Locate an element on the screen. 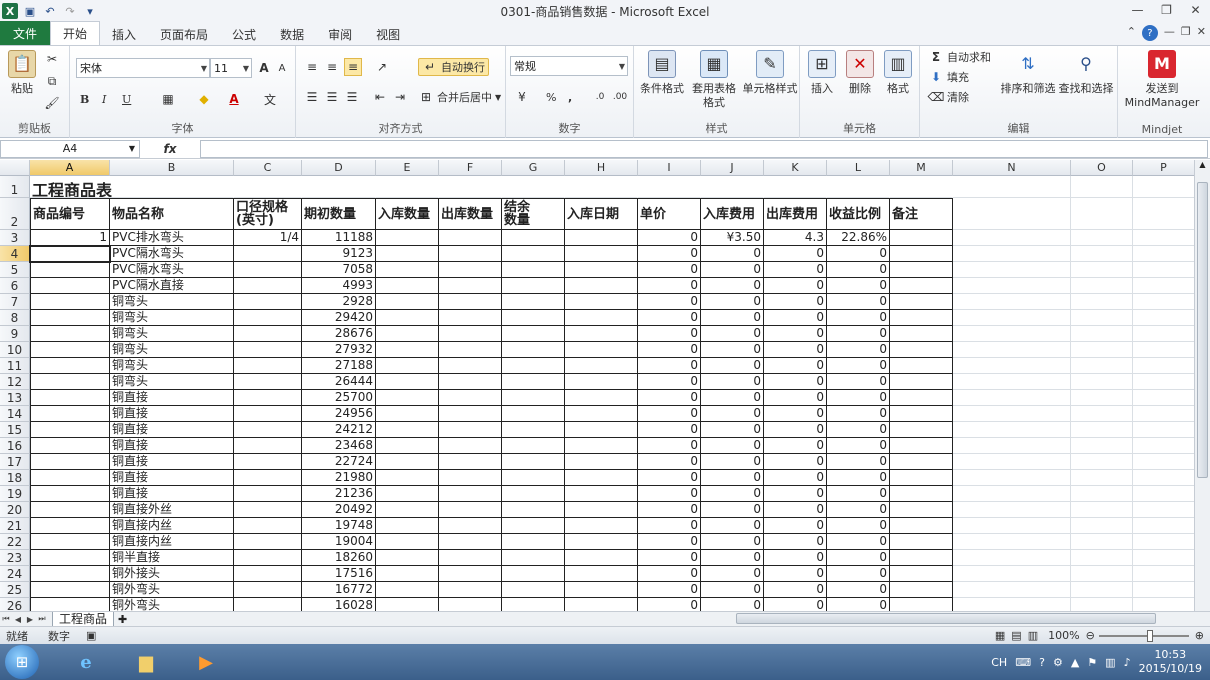 The height and width of the screenshot is (680, 1210). align-bottom-button: ≡ is located at coordinates (353, 67).